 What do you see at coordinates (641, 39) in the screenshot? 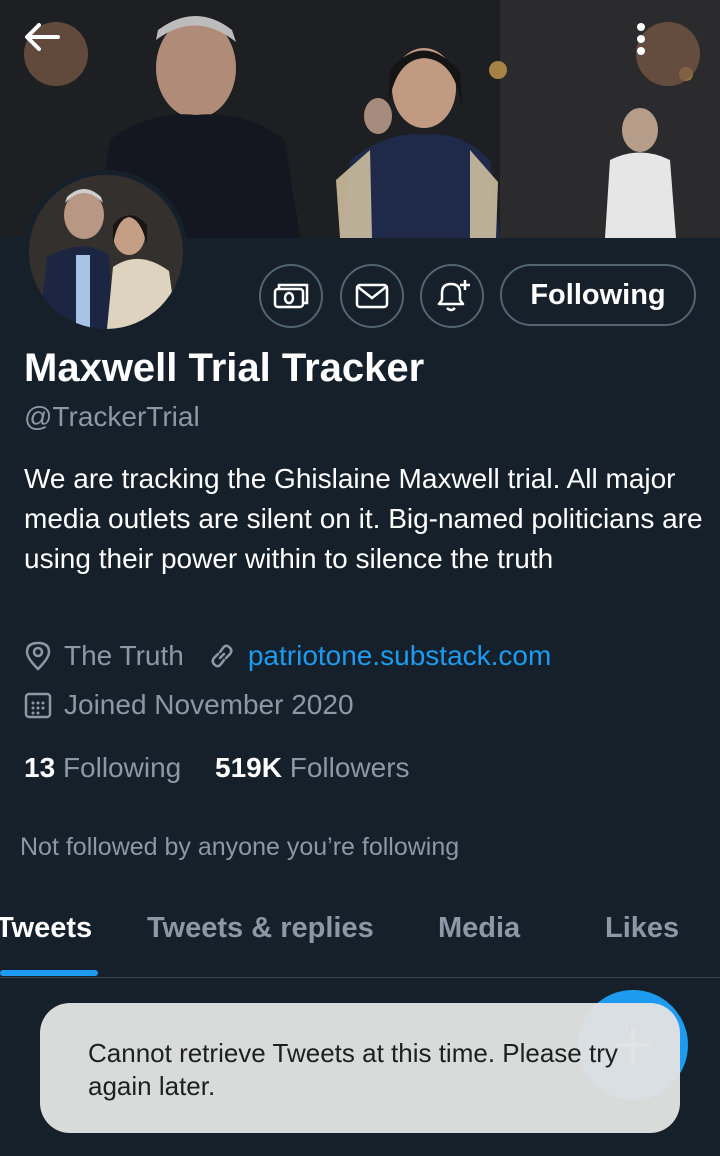
I see `more-vertical-icon` at bounding box center [641, 39].